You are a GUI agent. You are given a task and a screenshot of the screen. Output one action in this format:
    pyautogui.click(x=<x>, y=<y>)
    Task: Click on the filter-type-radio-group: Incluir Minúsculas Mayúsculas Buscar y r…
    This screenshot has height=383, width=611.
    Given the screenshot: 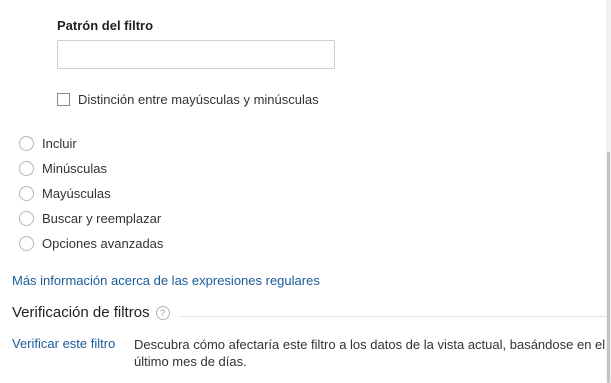 What is the action you would take?
    pyautogui.click(x=91, y=193)
    